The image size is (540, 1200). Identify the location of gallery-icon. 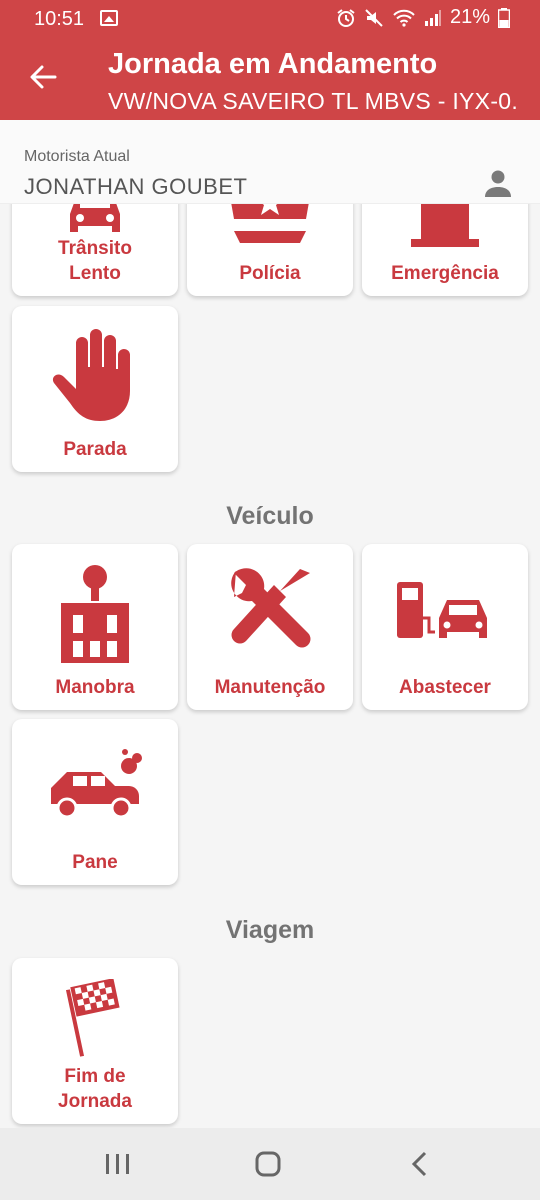
(109, 18).